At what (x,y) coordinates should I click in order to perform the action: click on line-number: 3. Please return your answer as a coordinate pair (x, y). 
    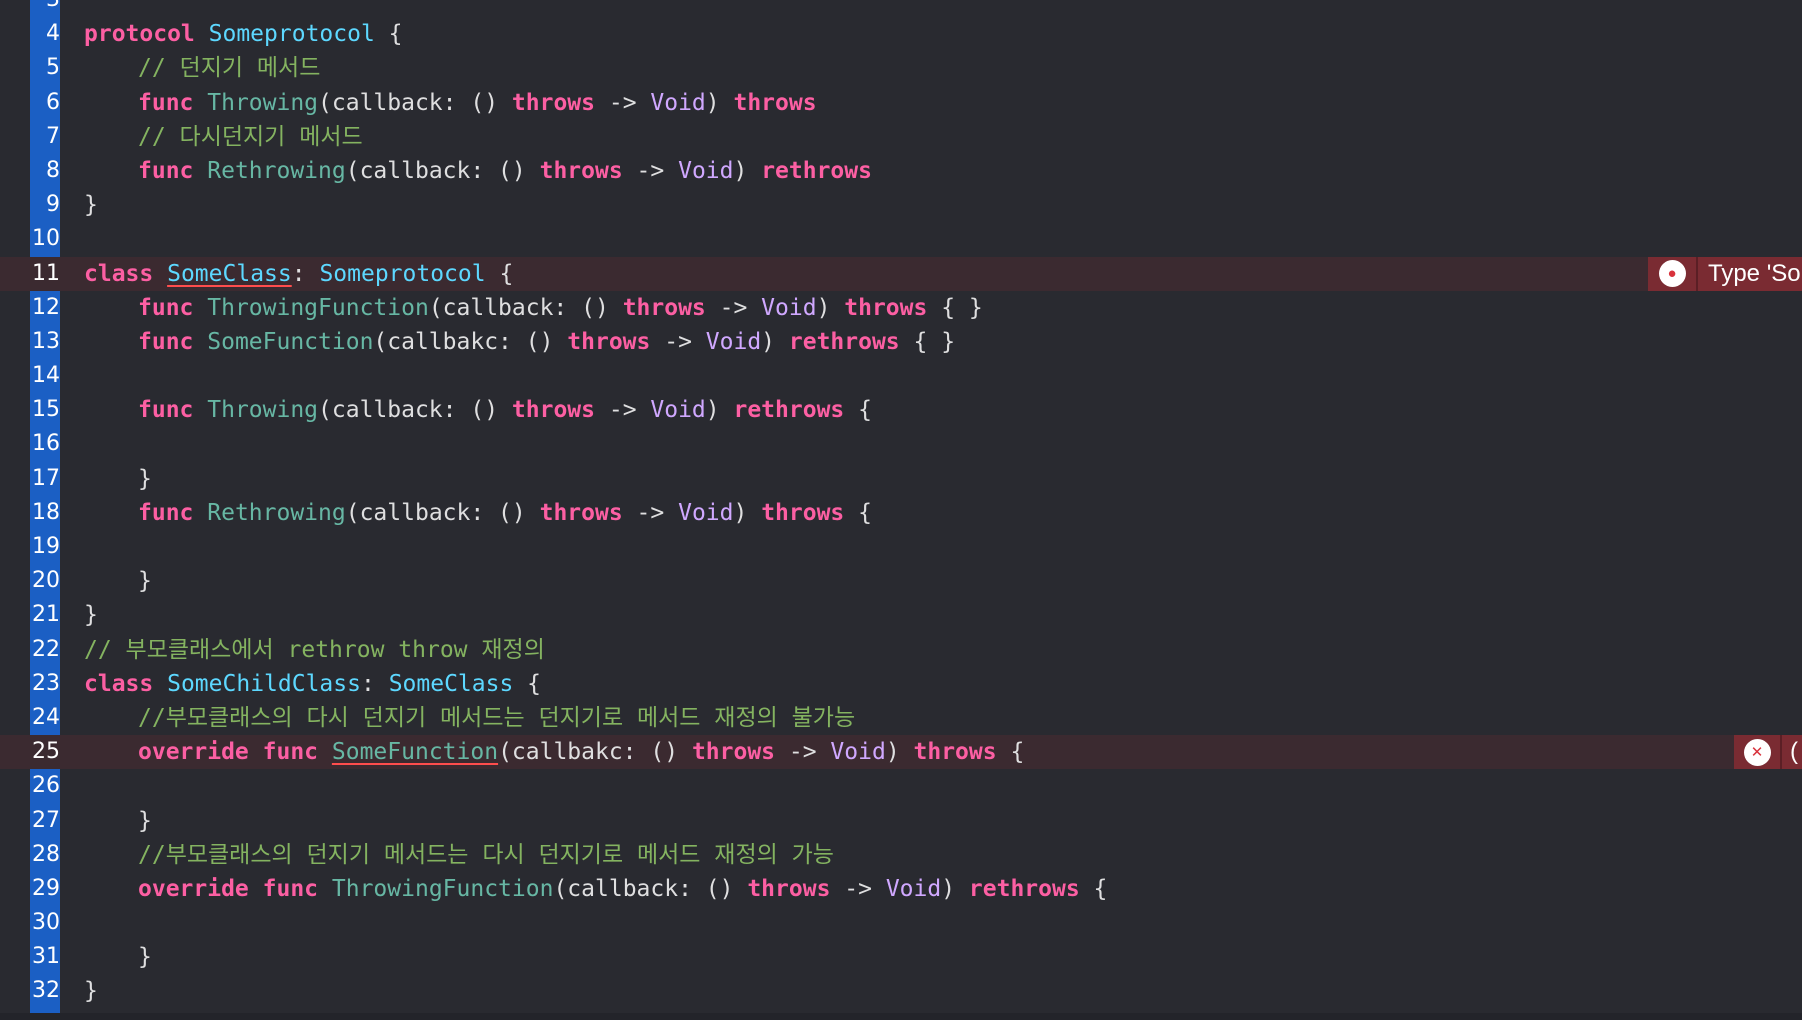
    Looking at the image, I should click on (45, 8).